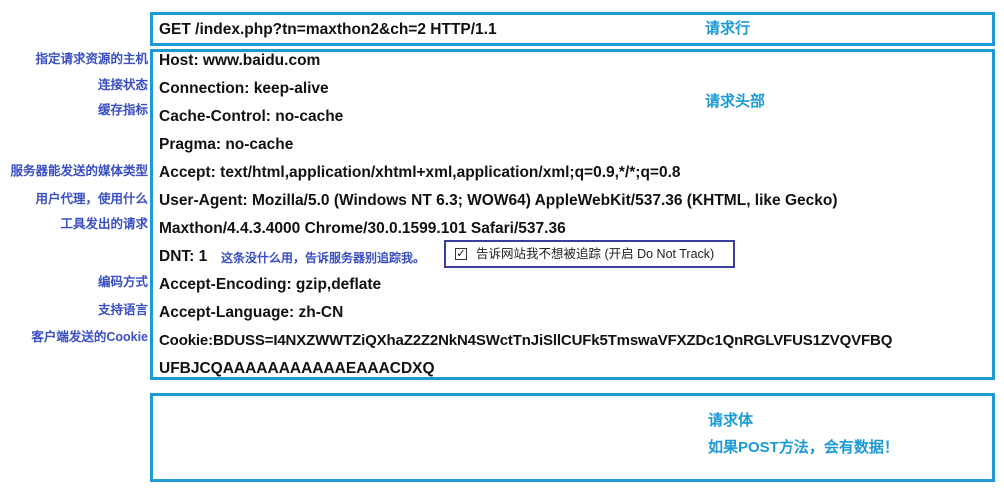  Describe the element at coordinates (328, 29) in the screenshot. I see `request-line-text: GET /index.php?tn=maxthon2&ch=2 HTTP/1.1` at that location.